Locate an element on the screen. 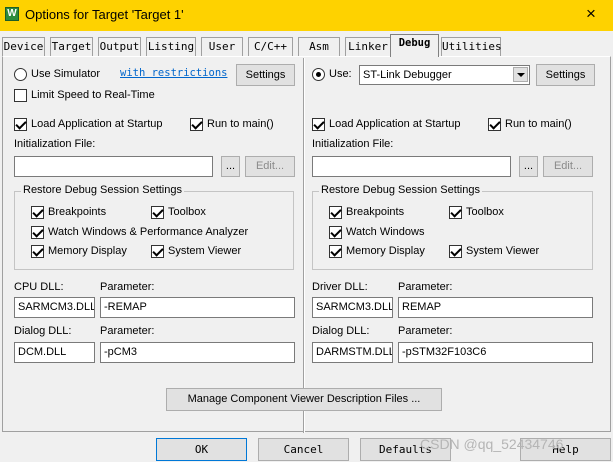  right-run-to-main-label: Run to main() is located at coordinates (538, 124).